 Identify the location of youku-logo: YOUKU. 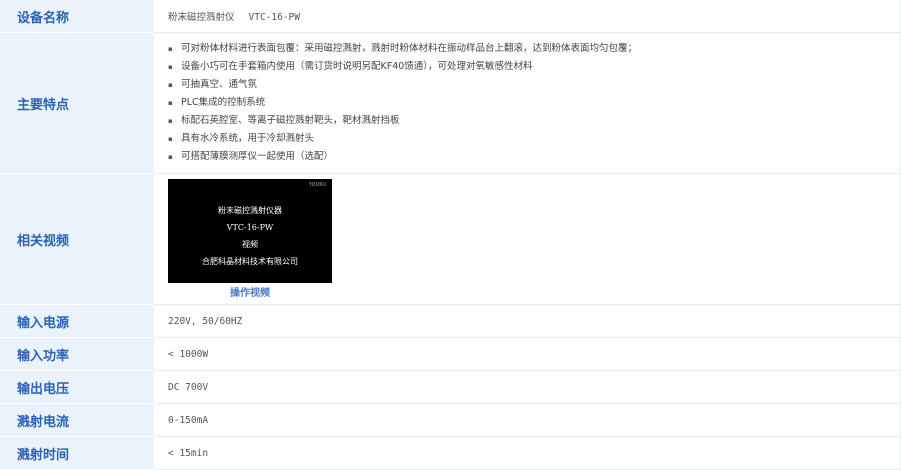
(317, 185).